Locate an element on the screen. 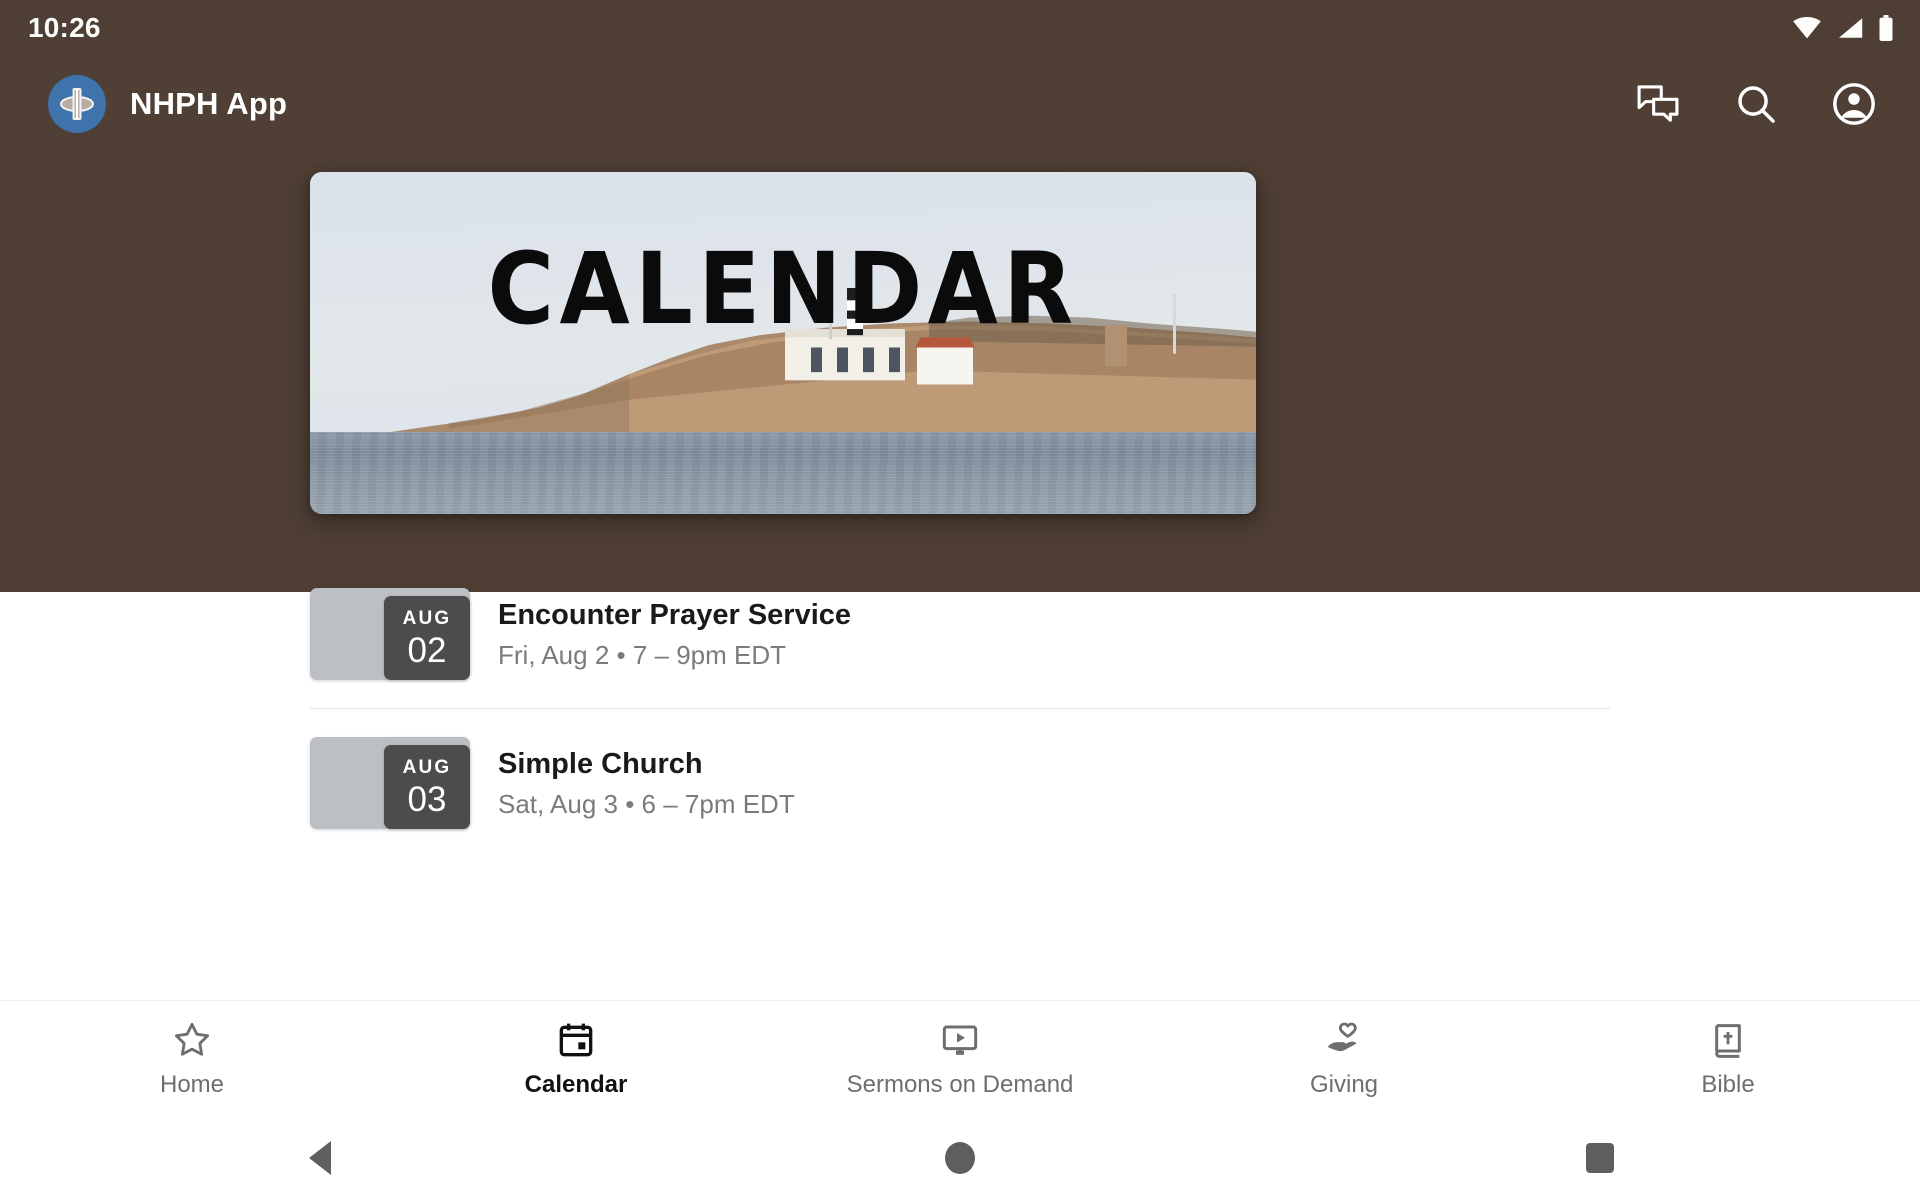  search-icon is located at coordinates (1756, 104).